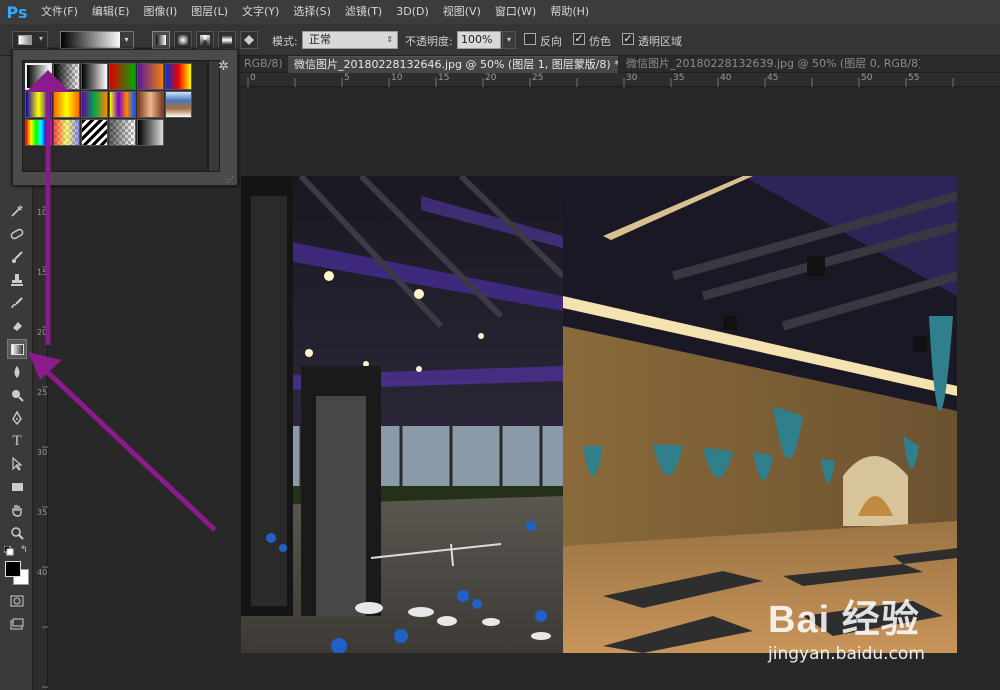 This screenshot has height=690, width=1000. I want to click on eraser-icon, so click(17, 326).